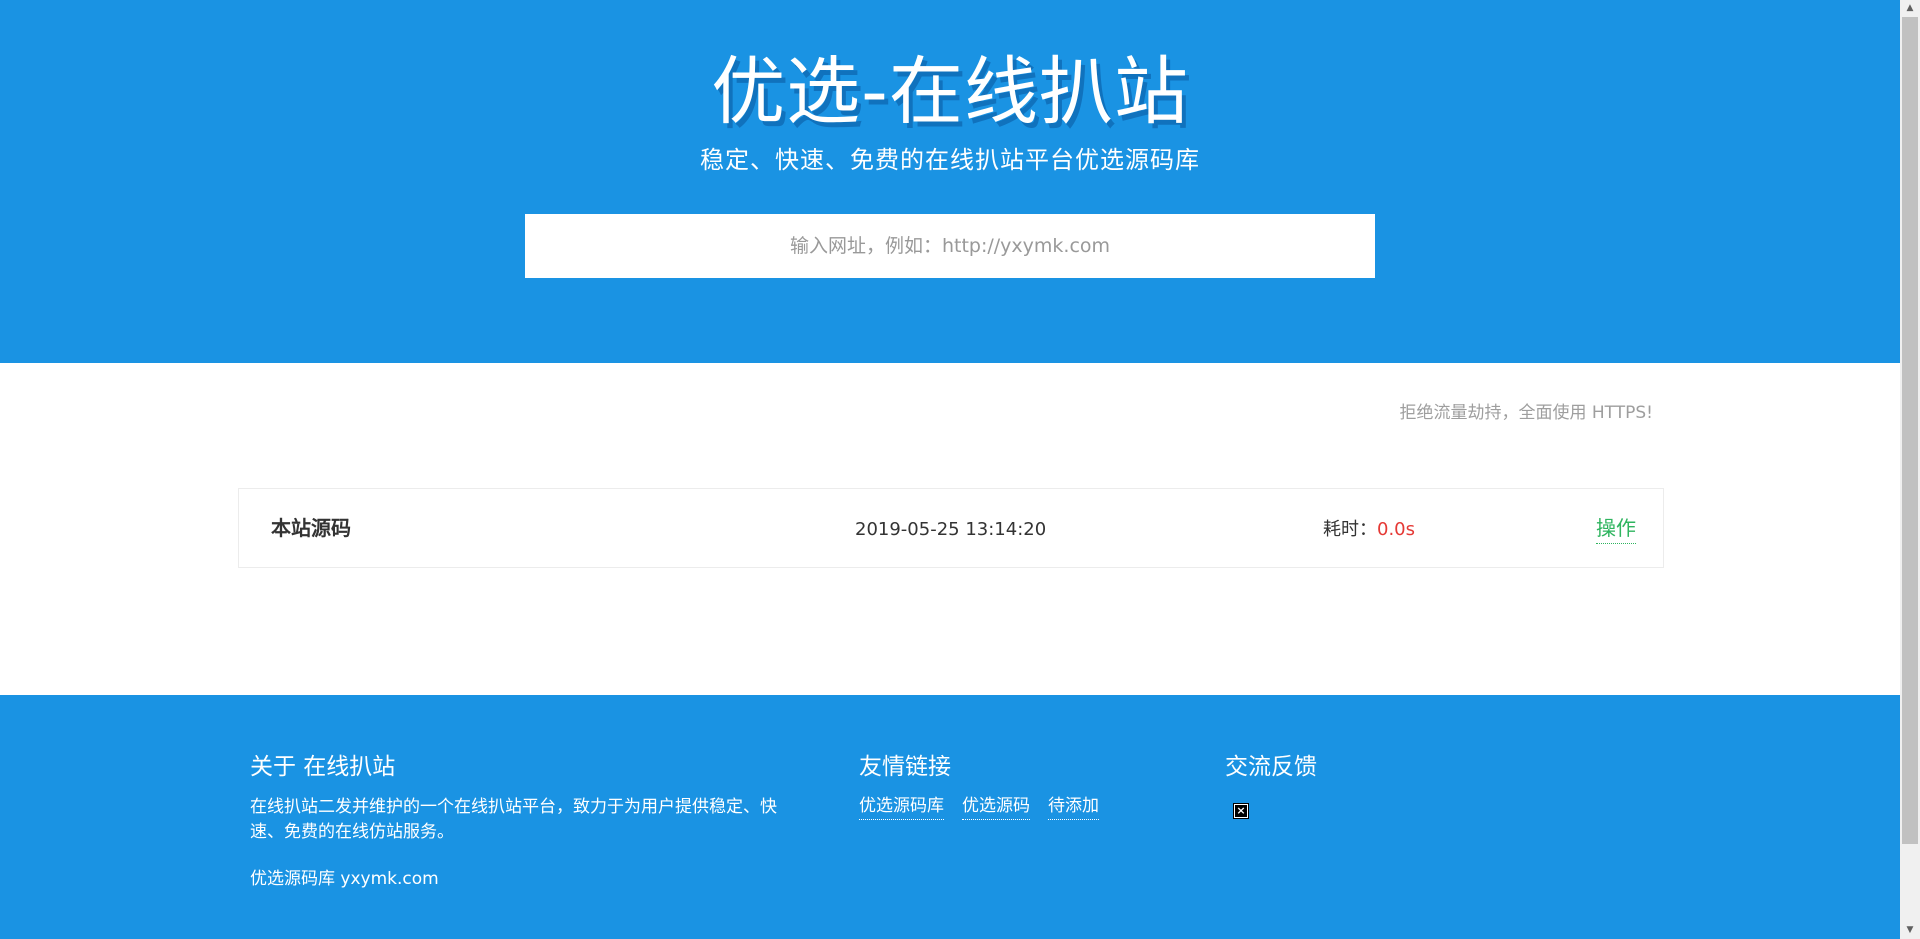  I want to click on friend-links: 优选源码库 优选源码 待添加, so click(979, 806).